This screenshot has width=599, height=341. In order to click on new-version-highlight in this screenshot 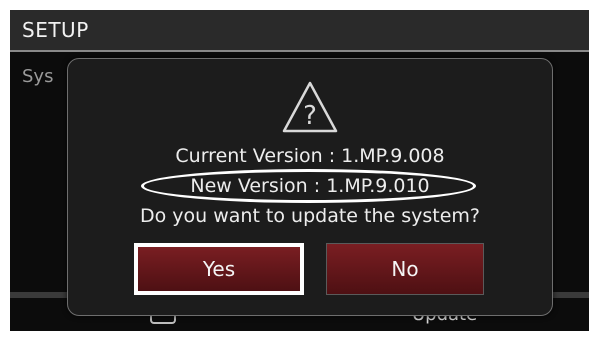, I will do `click(308, 186)`.